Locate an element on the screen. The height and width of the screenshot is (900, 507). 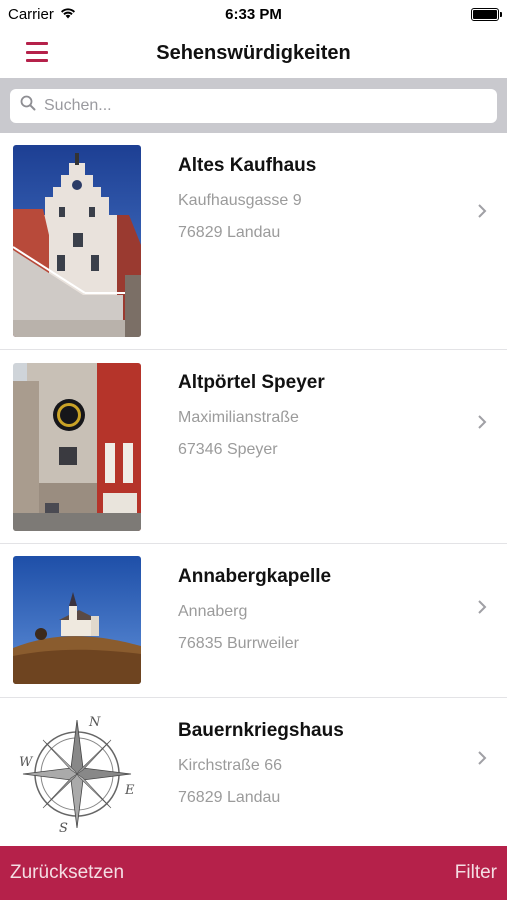
item-title: Altpörtel Speyer is located at coordinates (251, 382).